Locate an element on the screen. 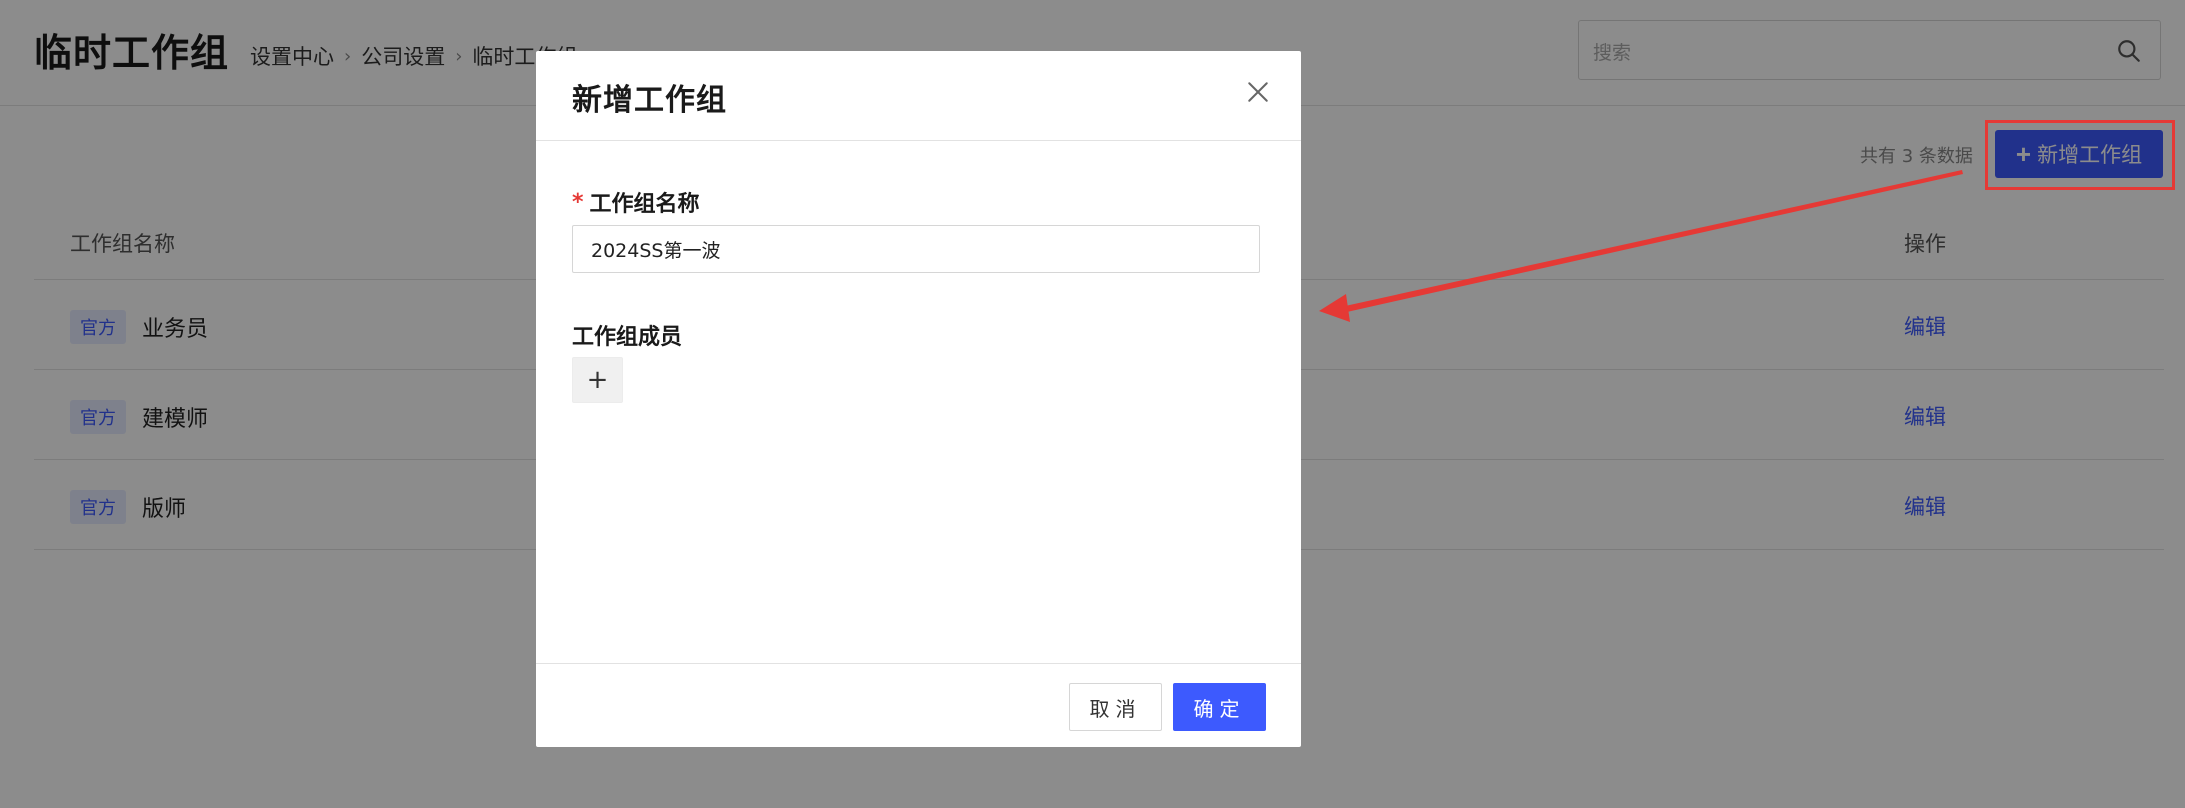 This screenshot has height=808, width=2185. dialog-title: 新增工作组 is located at coordinates (649, 100).